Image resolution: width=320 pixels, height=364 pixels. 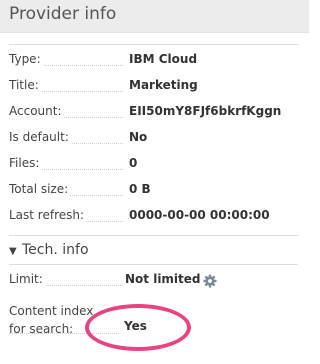 I want to click on last-refresh-label: Last refresh:, so click(x=48, y=215).